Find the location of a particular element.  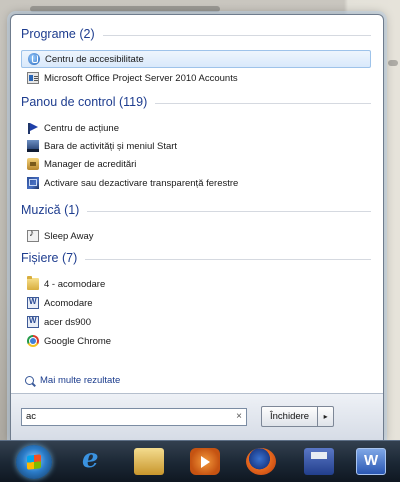

result-item-accessibility-center: Centru de accesibilitate is located at coordinates (196, 59).